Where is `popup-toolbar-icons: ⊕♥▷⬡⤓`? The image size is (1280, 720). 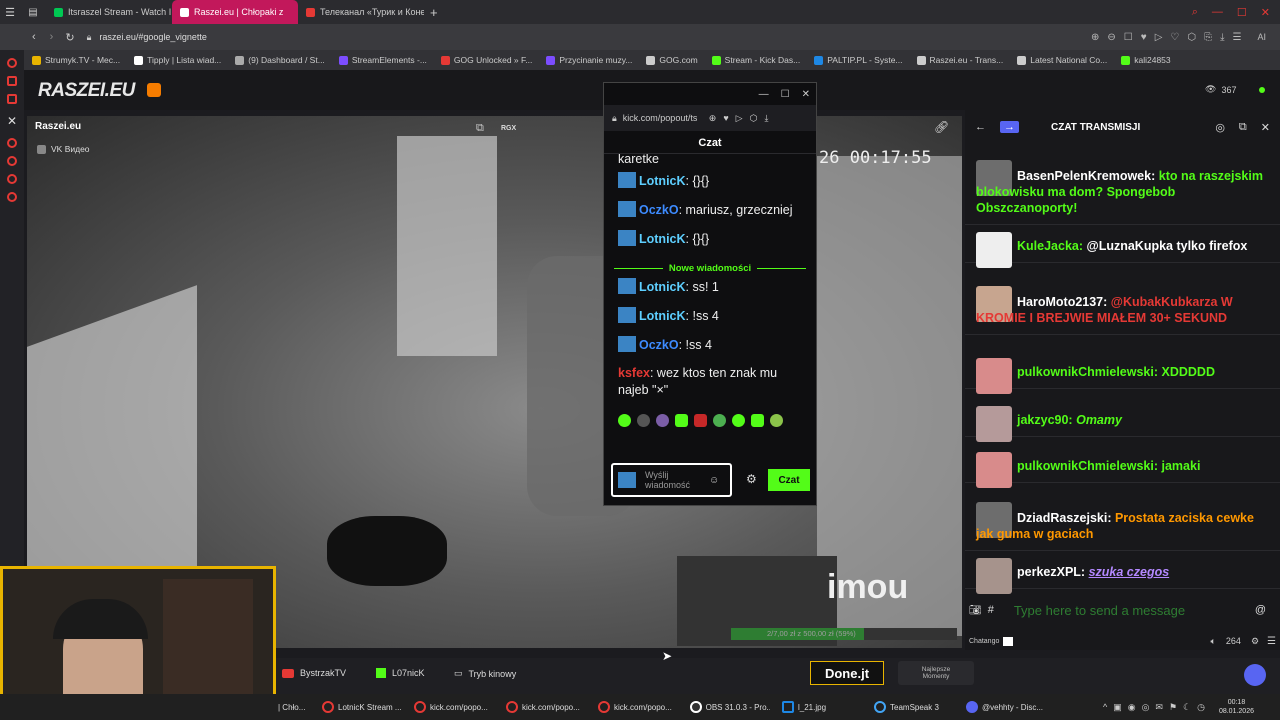 popup-toolbar-icons: ⊕♥▷⬡⤓ is located at coordinates (742, 118).